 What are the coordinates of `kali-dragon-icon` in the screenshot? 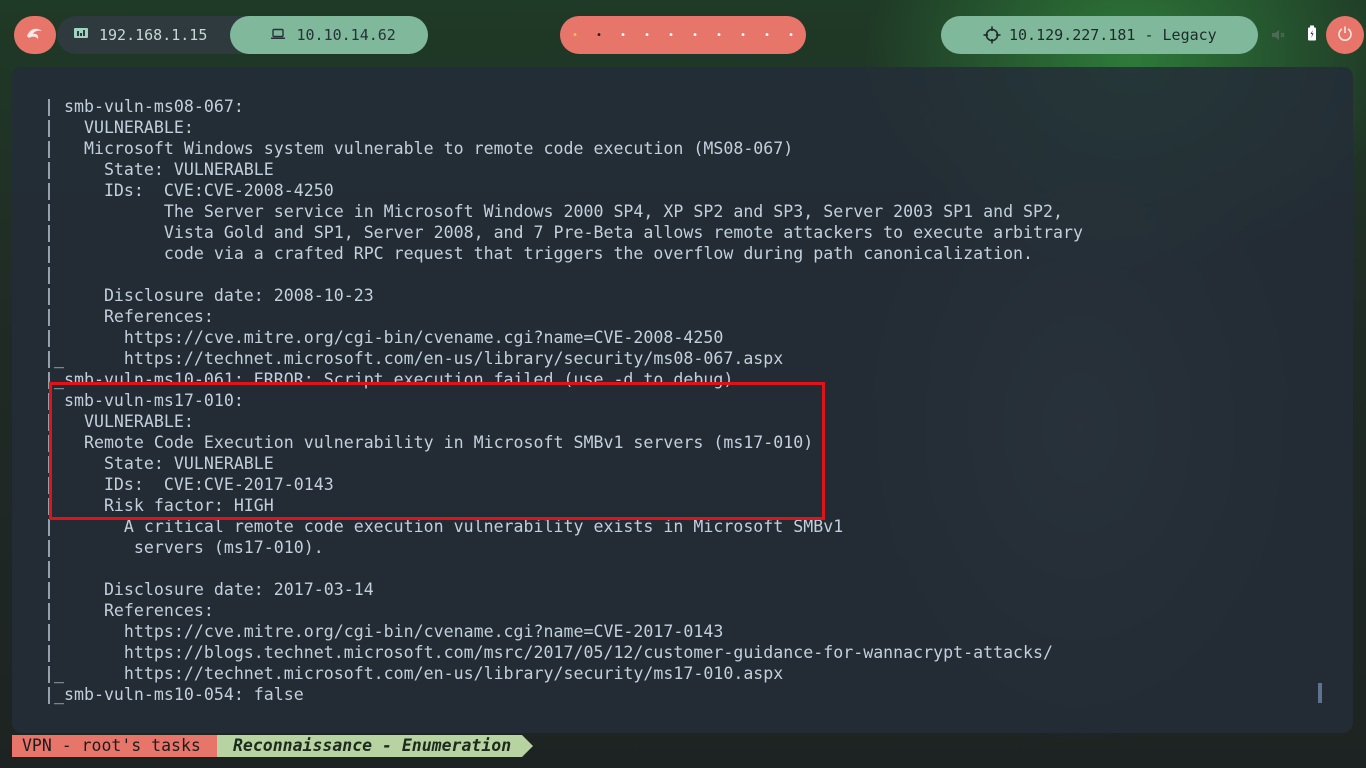 It's located at (35, 35).